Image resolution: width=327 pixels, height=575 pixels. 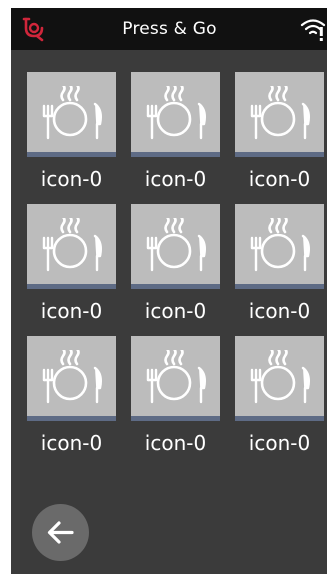 I want to click on wifi-warning-icon, so click(x=313, y=29).